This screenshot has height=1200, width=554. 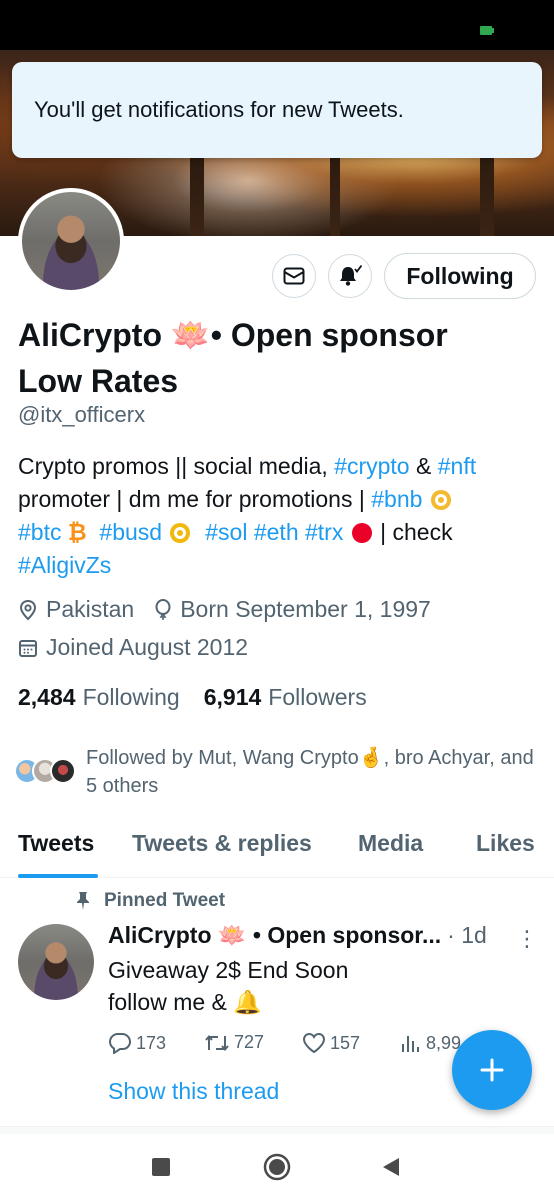 I want to click on retweet-button: 727, so click(x=234, y=1042).